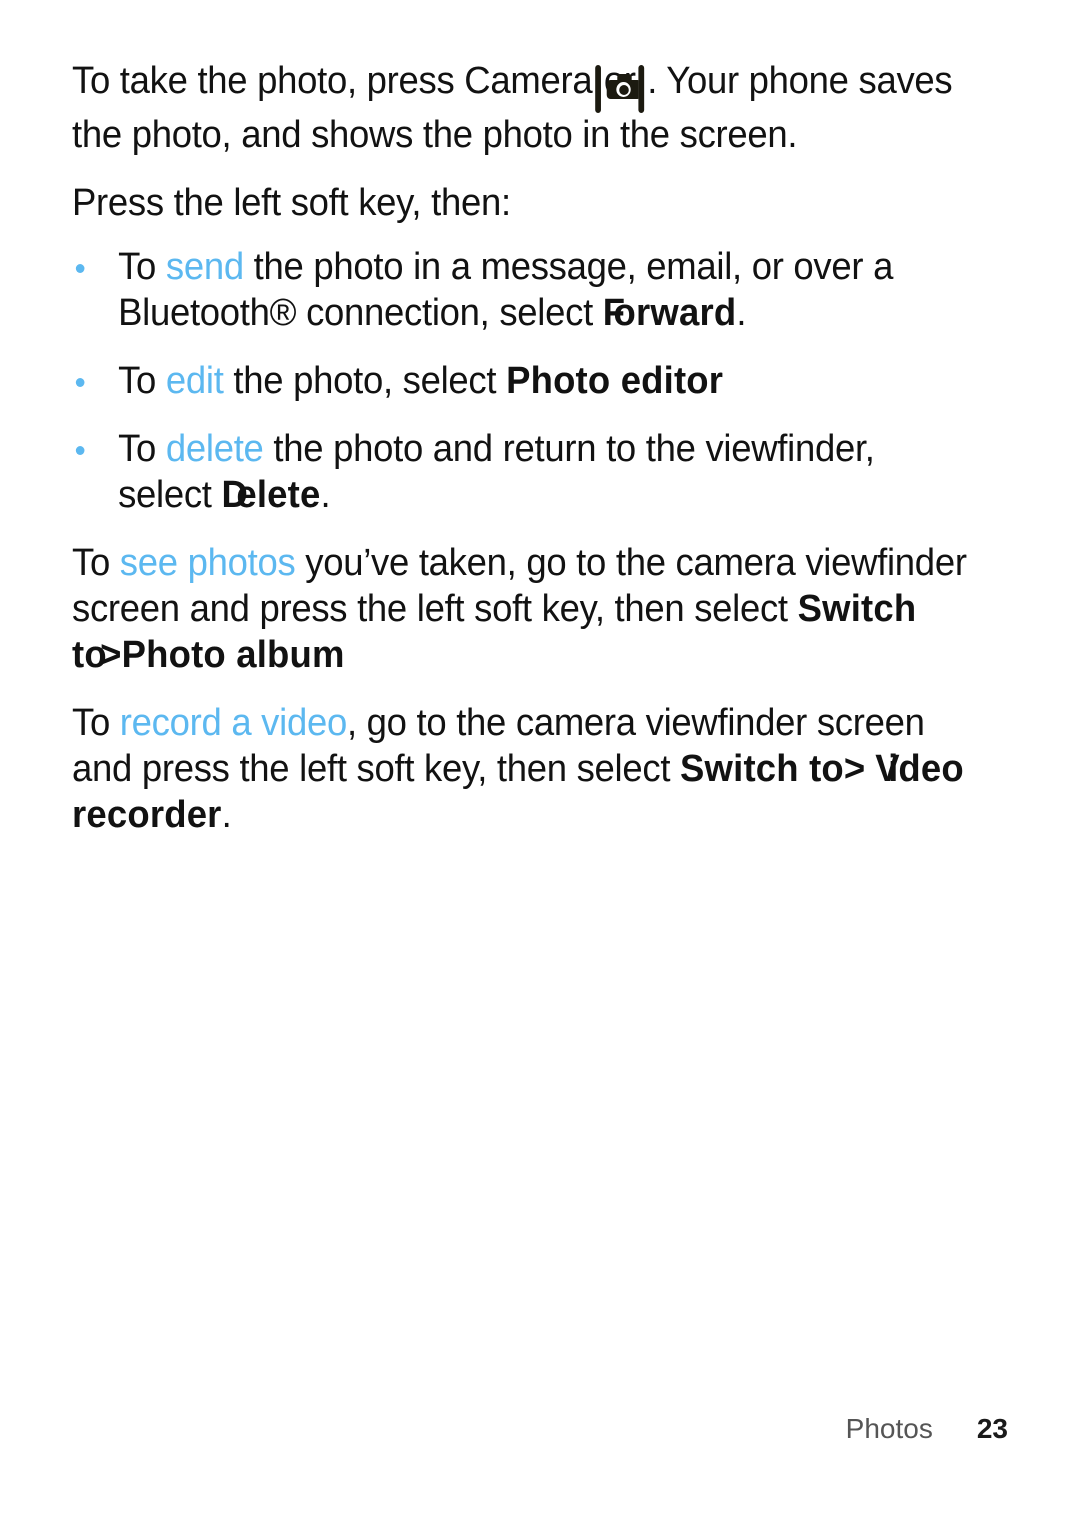 The height and width of the screenshot is (1532, 1080). I want to click on menu-photo-album: Photo album, so click(233, 655).